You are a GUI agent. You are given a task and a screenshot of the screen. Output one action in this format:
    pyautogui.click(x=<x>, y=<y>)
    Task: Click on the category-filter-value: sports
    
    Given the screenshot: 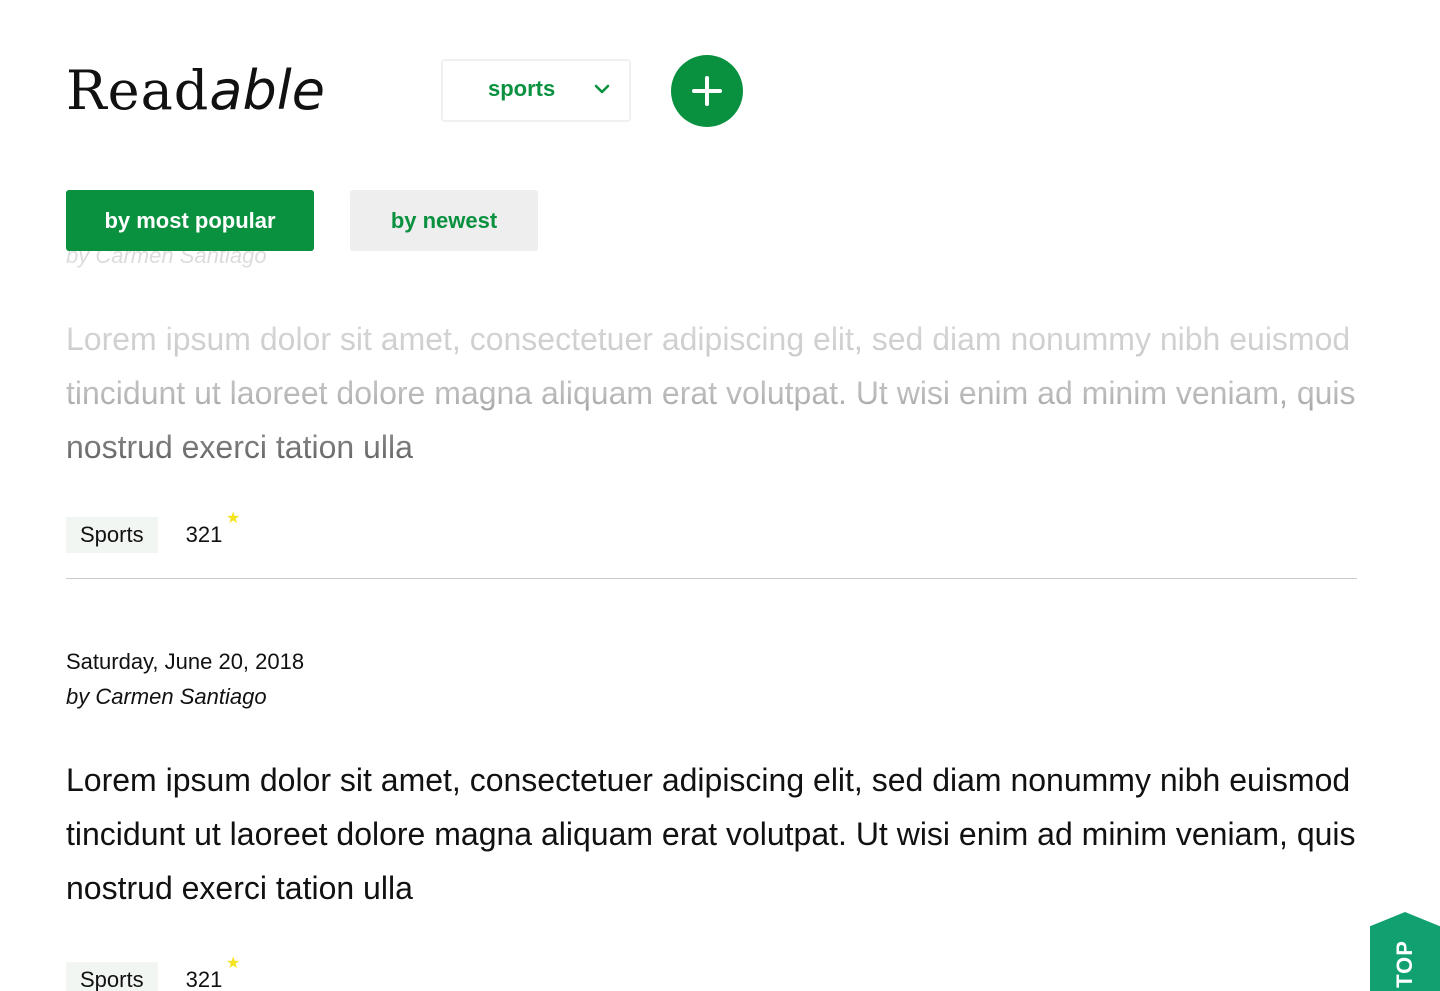 What is the action you would take?
    pyautogui.click(x=522, y=88)
    